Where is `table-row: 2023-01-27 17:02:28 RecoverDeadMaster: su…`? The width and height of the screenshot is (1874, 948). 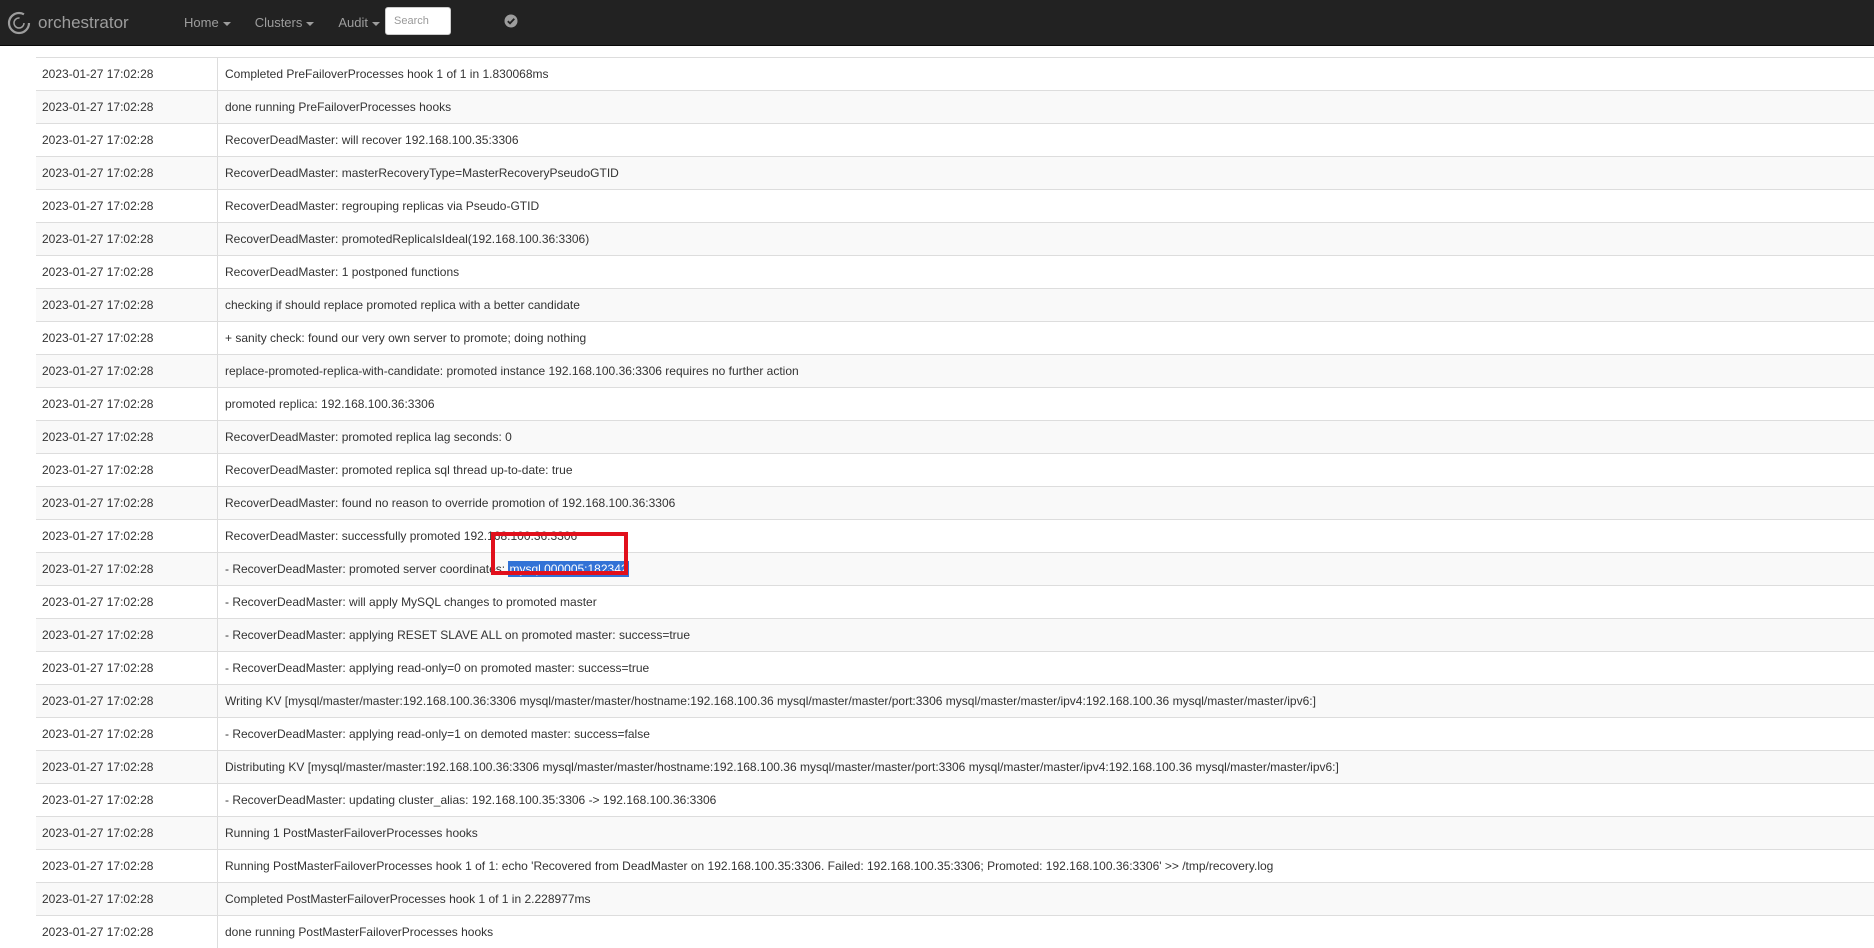 table-row: 2023-01-27 17:02:28 RecoverDeadMaster: su… is located at coordinates (955, 535).